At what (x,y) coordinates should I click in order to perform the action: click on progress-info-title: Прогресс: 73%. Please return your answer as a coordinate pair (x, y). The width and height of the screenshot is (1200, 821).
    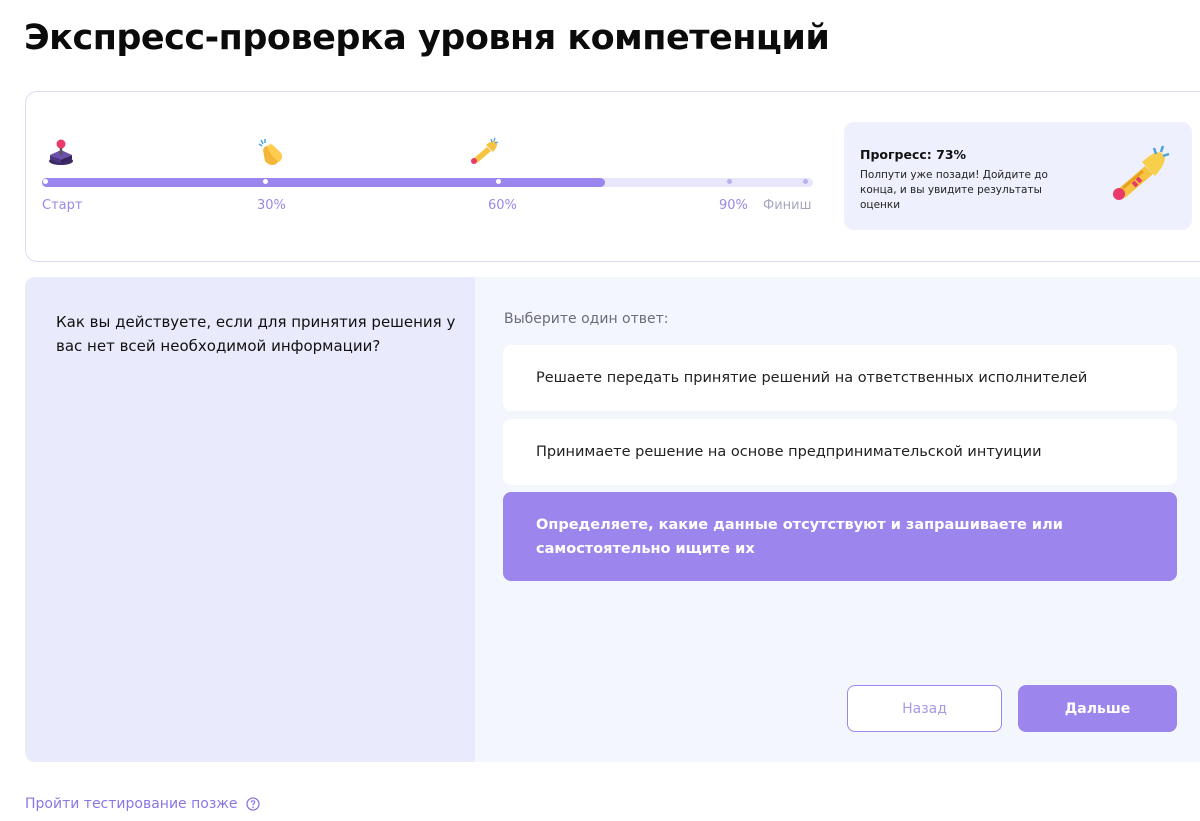
    Looking at the image, I should click on (913, 154).